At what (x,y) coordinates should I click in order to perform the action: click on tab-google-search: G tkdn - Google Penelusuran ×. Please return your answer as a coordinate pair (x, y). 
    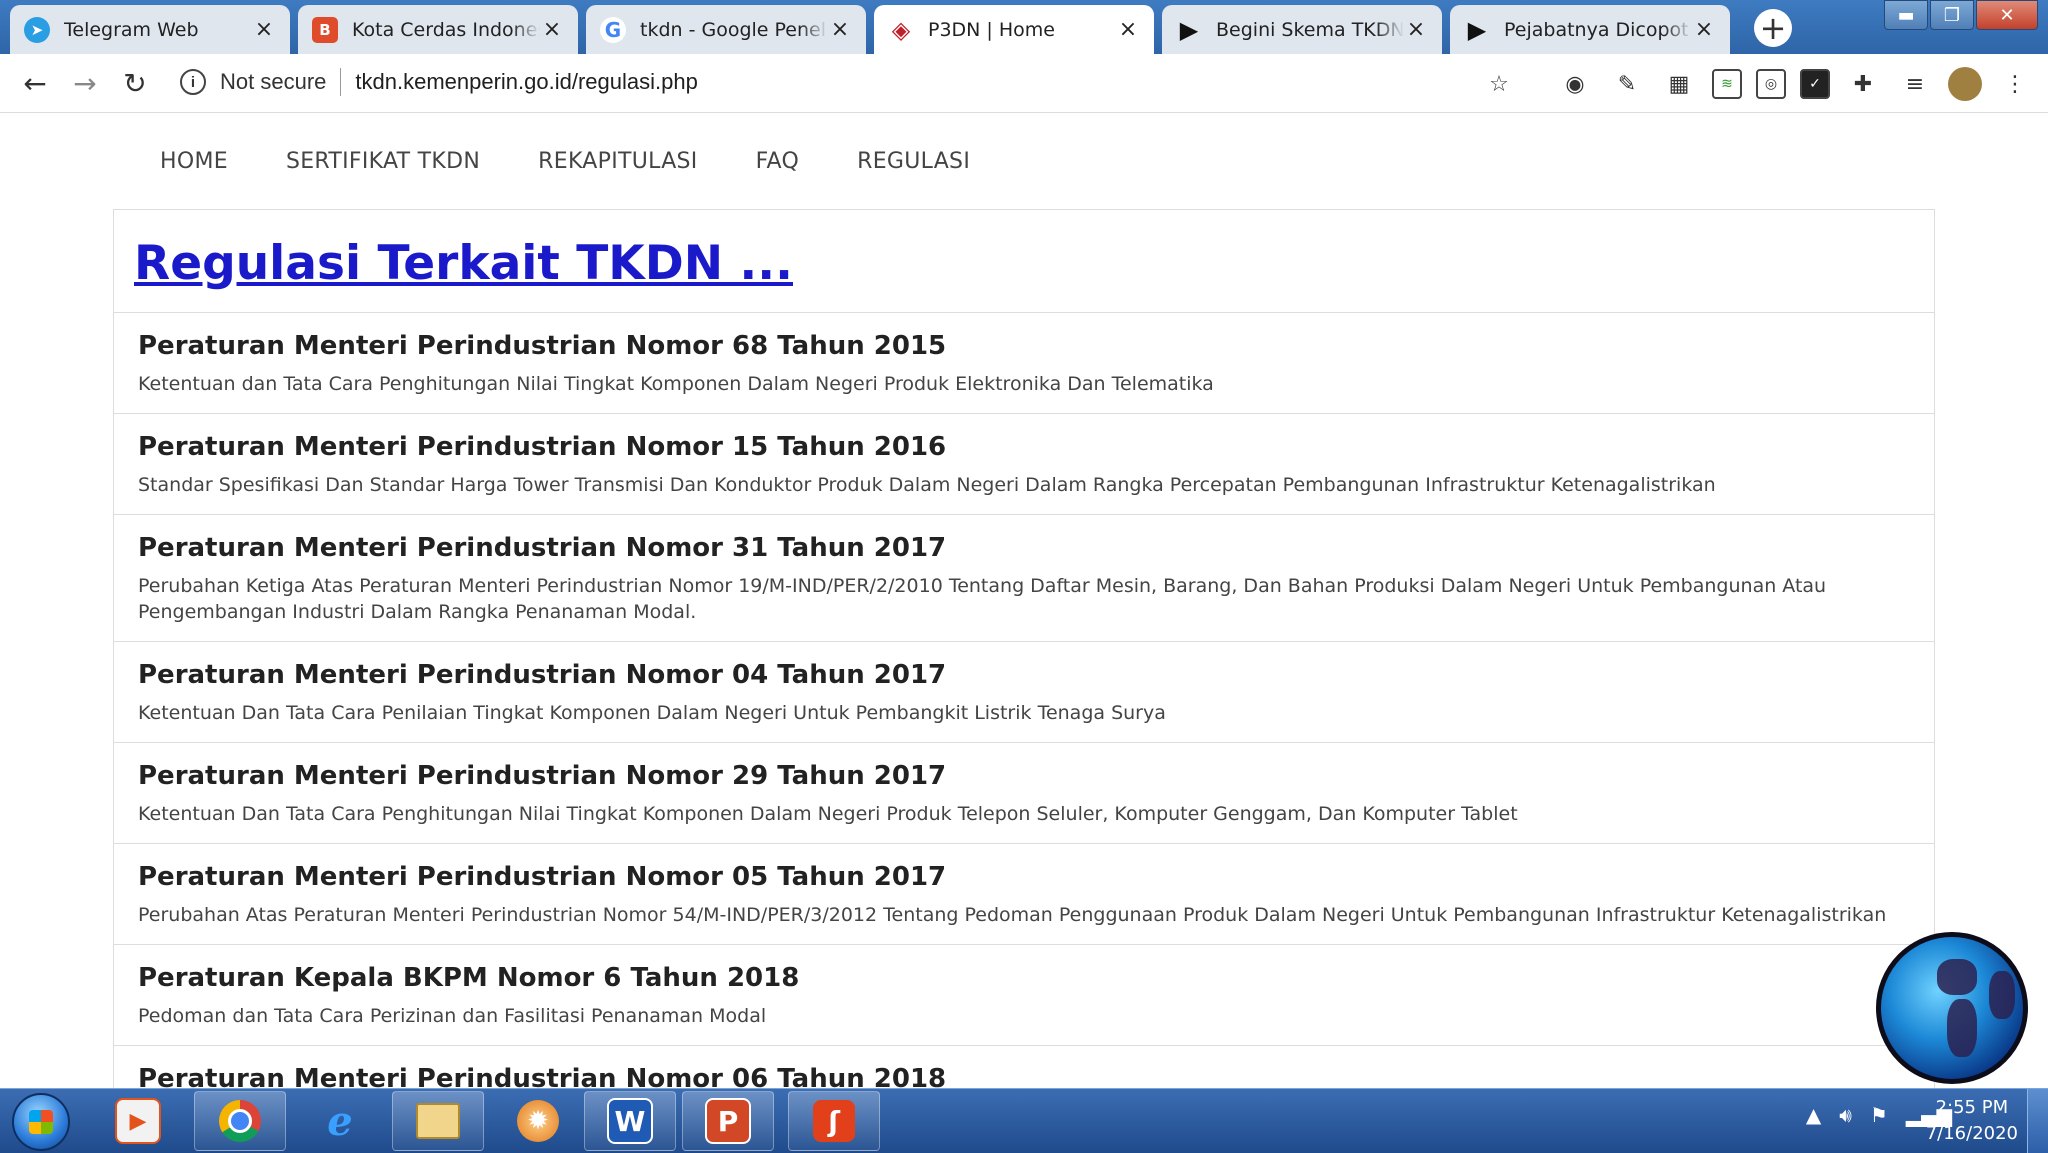
    Looking at the image, I should click on (726, 29).